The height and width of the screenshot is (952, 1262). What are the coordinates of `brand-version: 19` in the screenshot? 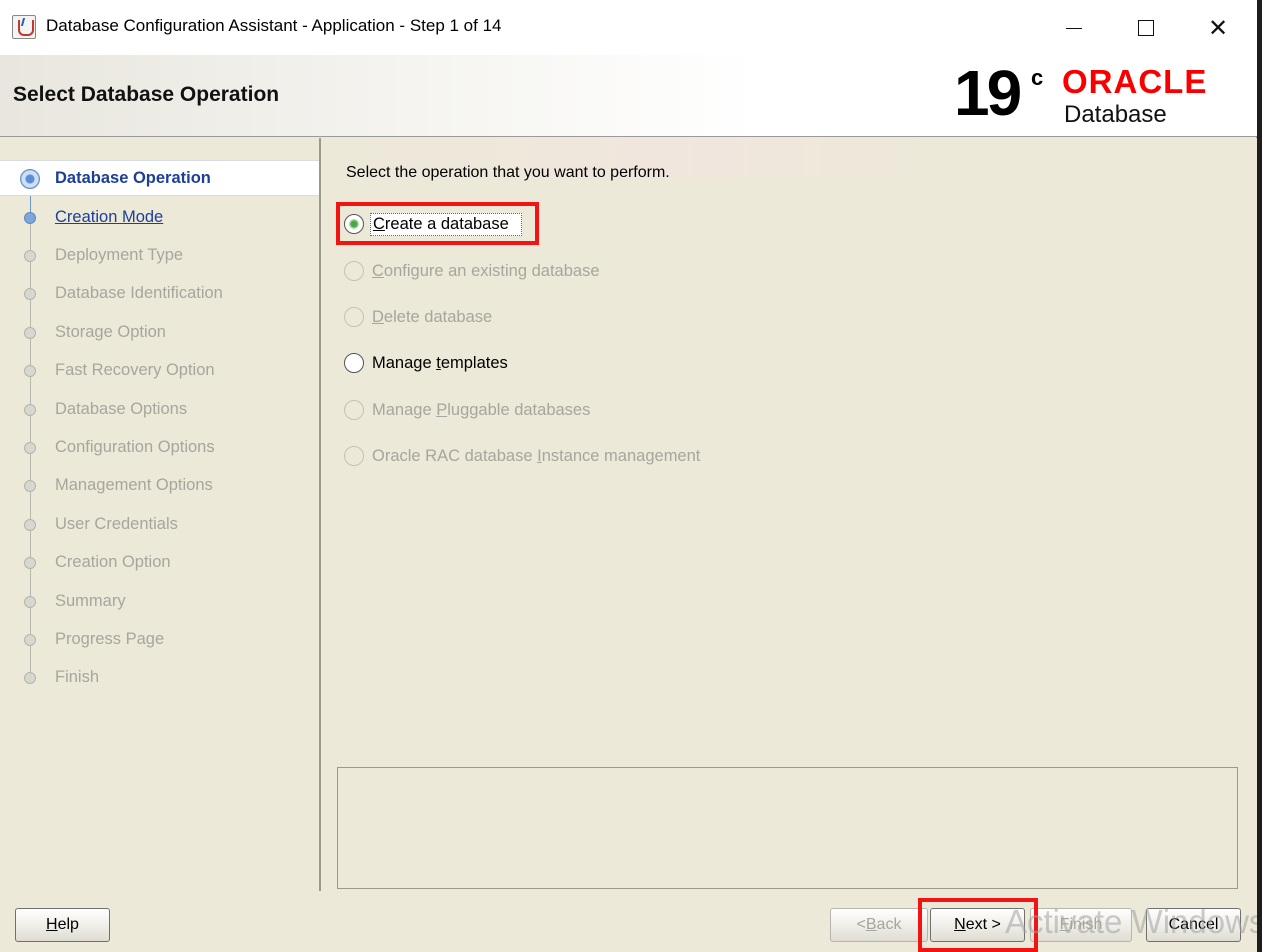 It's located at (988, 93).